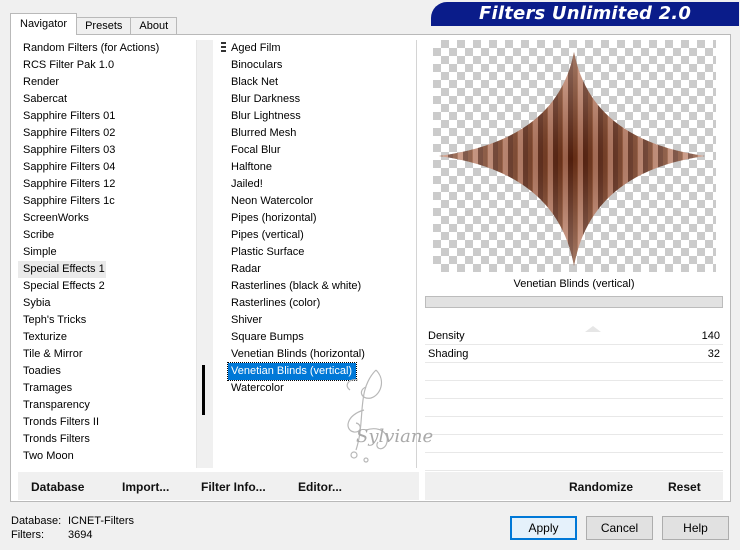 This screenshot has height=550, width=740. I want to click on category-item: Transparency, so click(107, 405).